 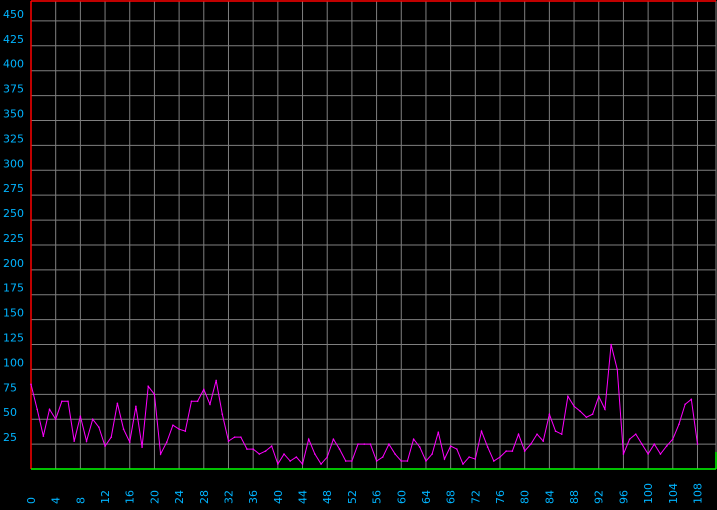 What do you see at coordinates (327, 497) in the screenshot?
I see `x-tick-label: 48` at bounding box center [327, 497].